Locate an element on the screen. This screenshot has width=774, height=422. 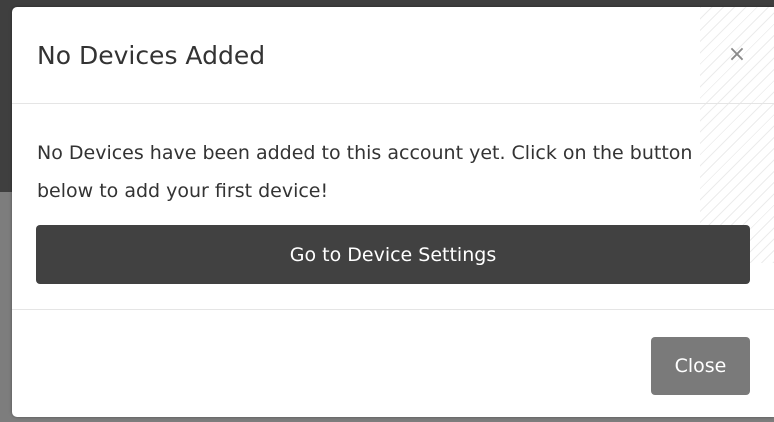
device-settings-button: Go to Device Settings is located at coordinates (393, 254).